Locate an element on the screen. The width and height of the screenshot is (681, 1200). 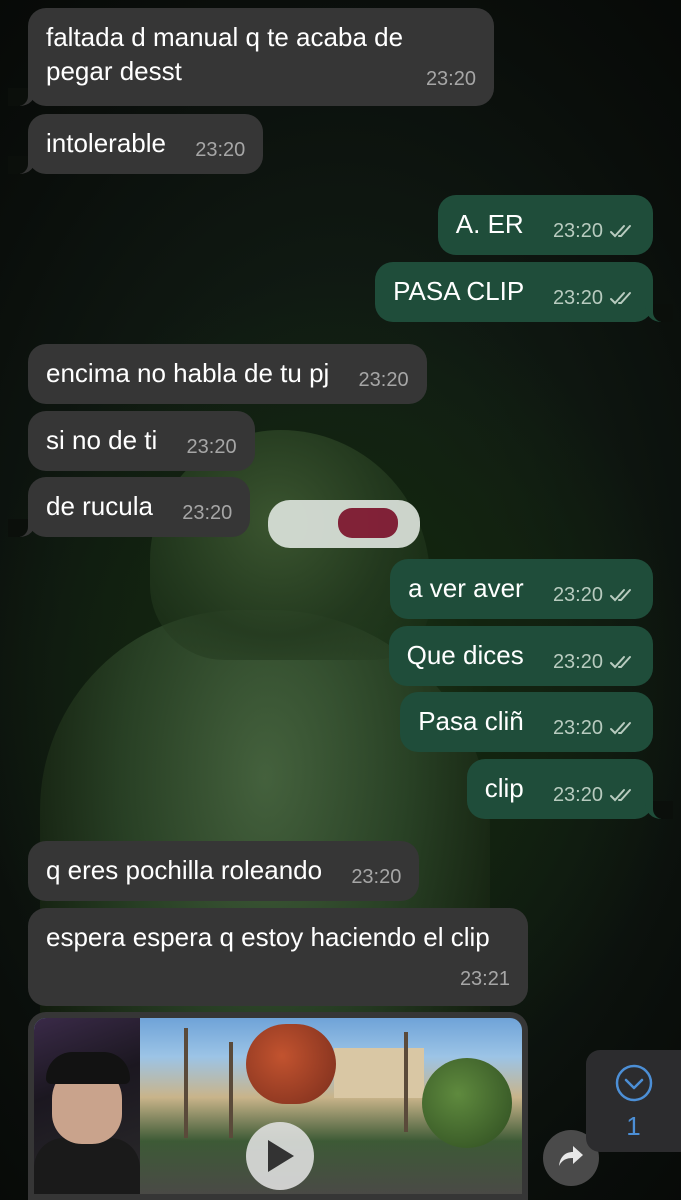
incoming-message: de rucula 23:20 is located at coordinates (129, 507).